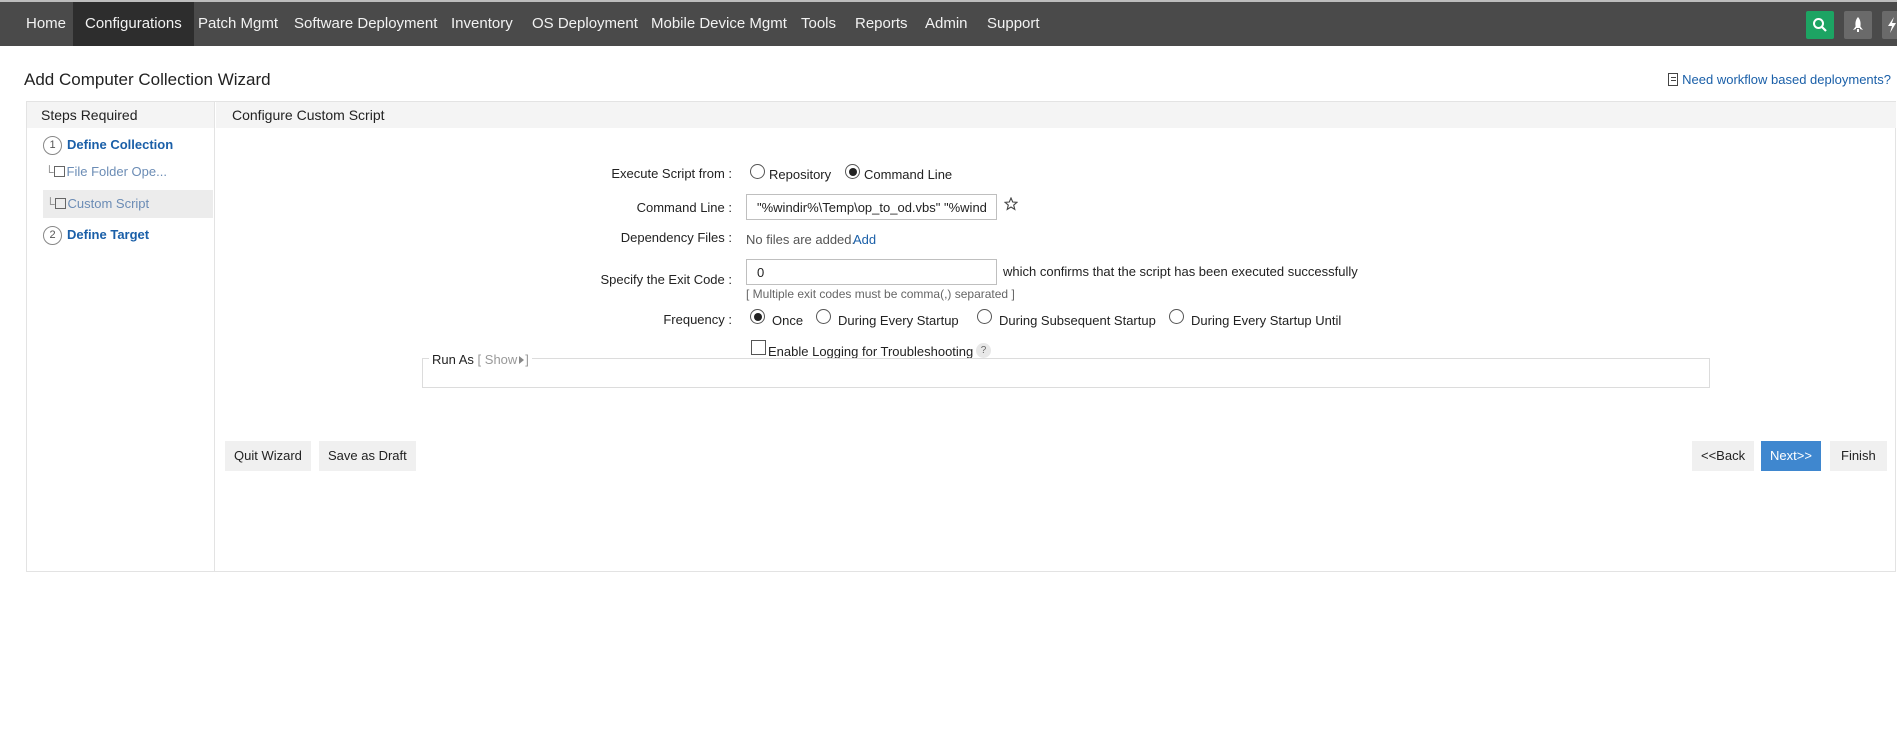 This screenshot has height=753, width=1897. I want to click on add-dependency-link: Add, so click(864, 239).